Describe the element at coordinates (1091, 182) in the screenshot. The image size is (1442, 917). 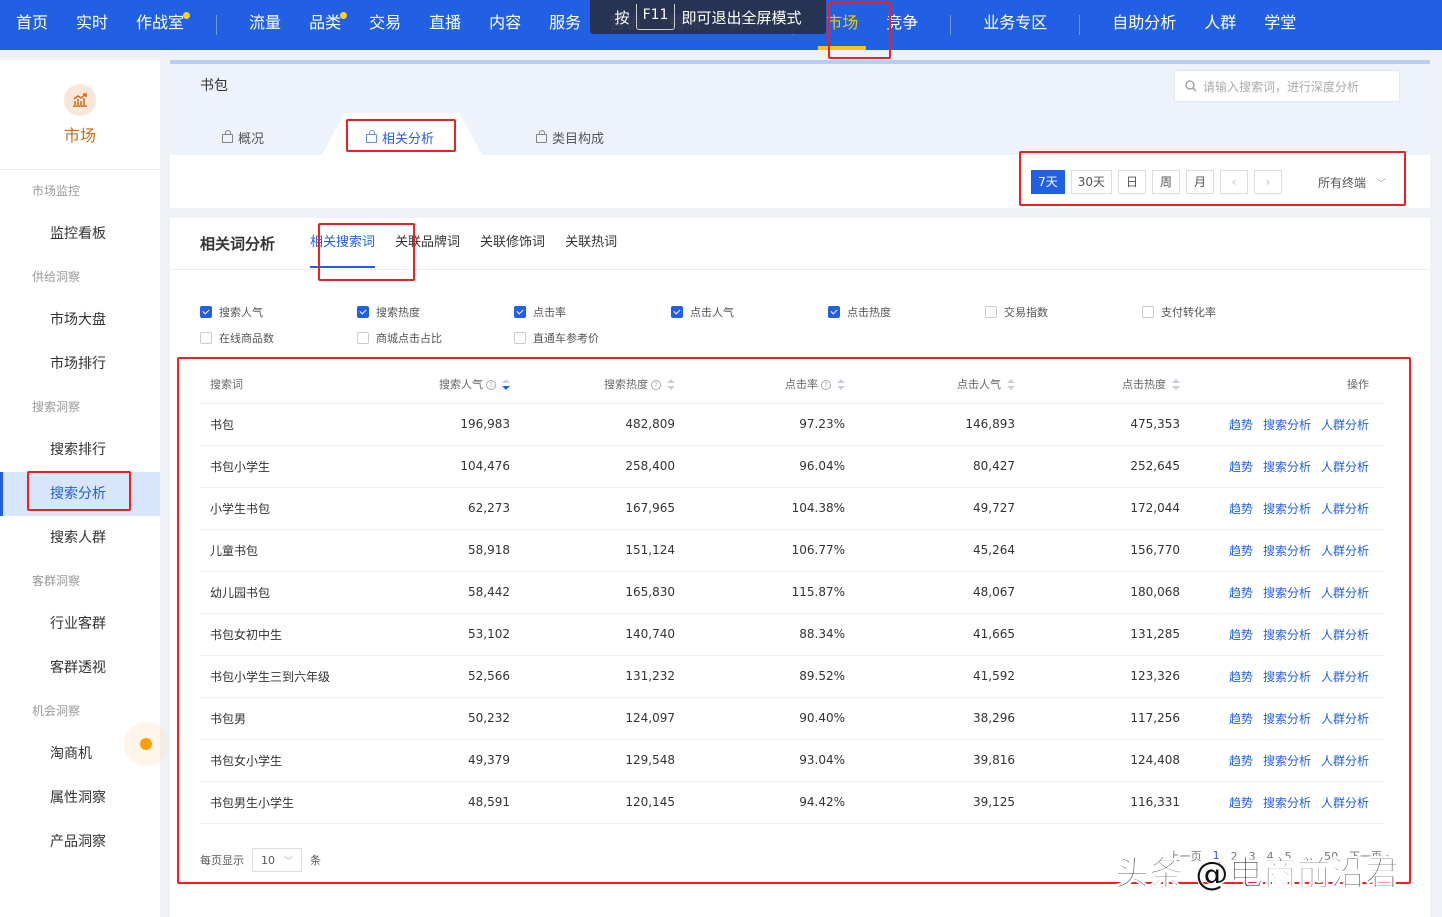
I see `period-button: 30天` at that location.